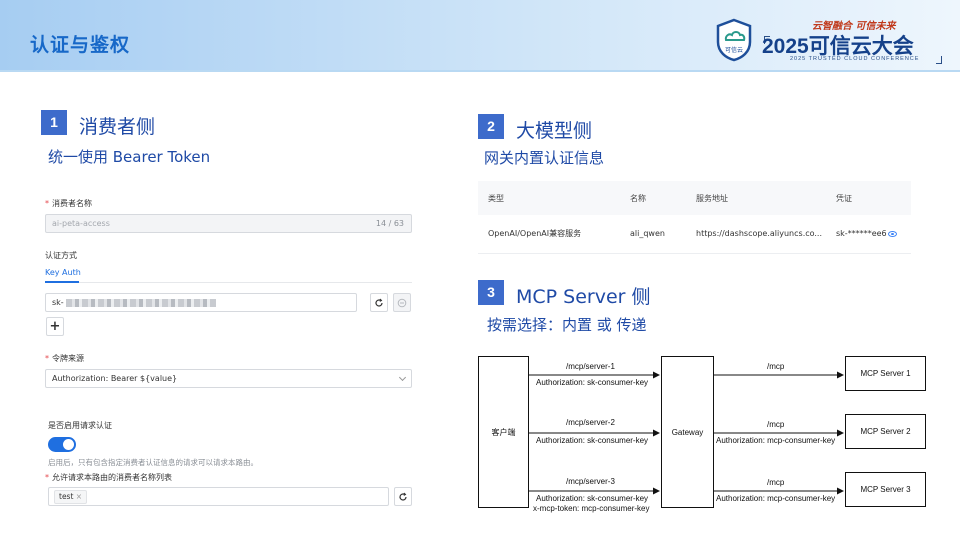 The image size is (960, 540). I want to click on mcp-server-box: MCP Server 2, so click(885, 431).